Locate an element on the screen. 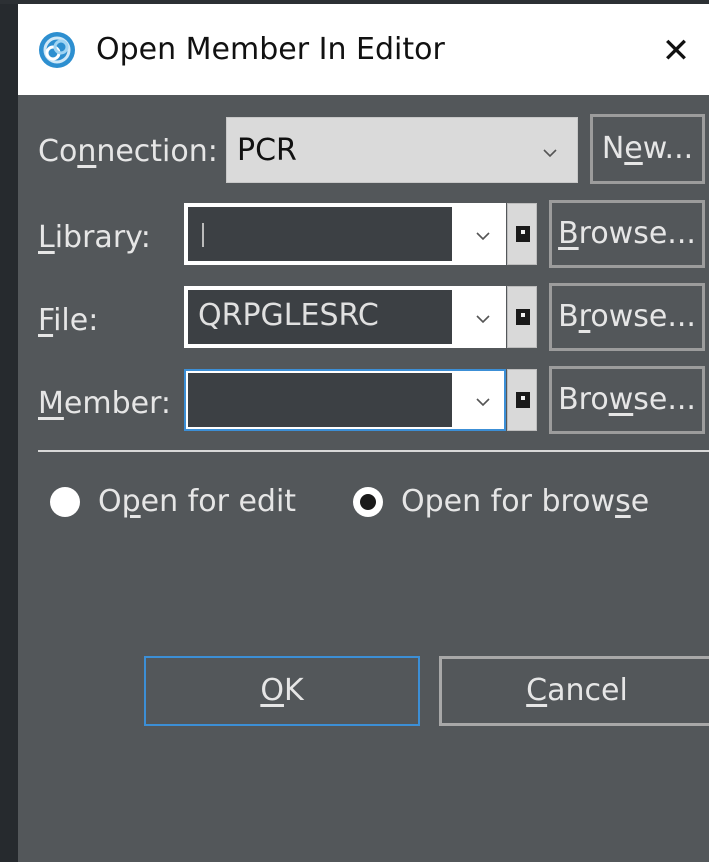 This screenshot has width=709, height=862. file-input: QRPGLESRC is located at coordinates (320, 317).